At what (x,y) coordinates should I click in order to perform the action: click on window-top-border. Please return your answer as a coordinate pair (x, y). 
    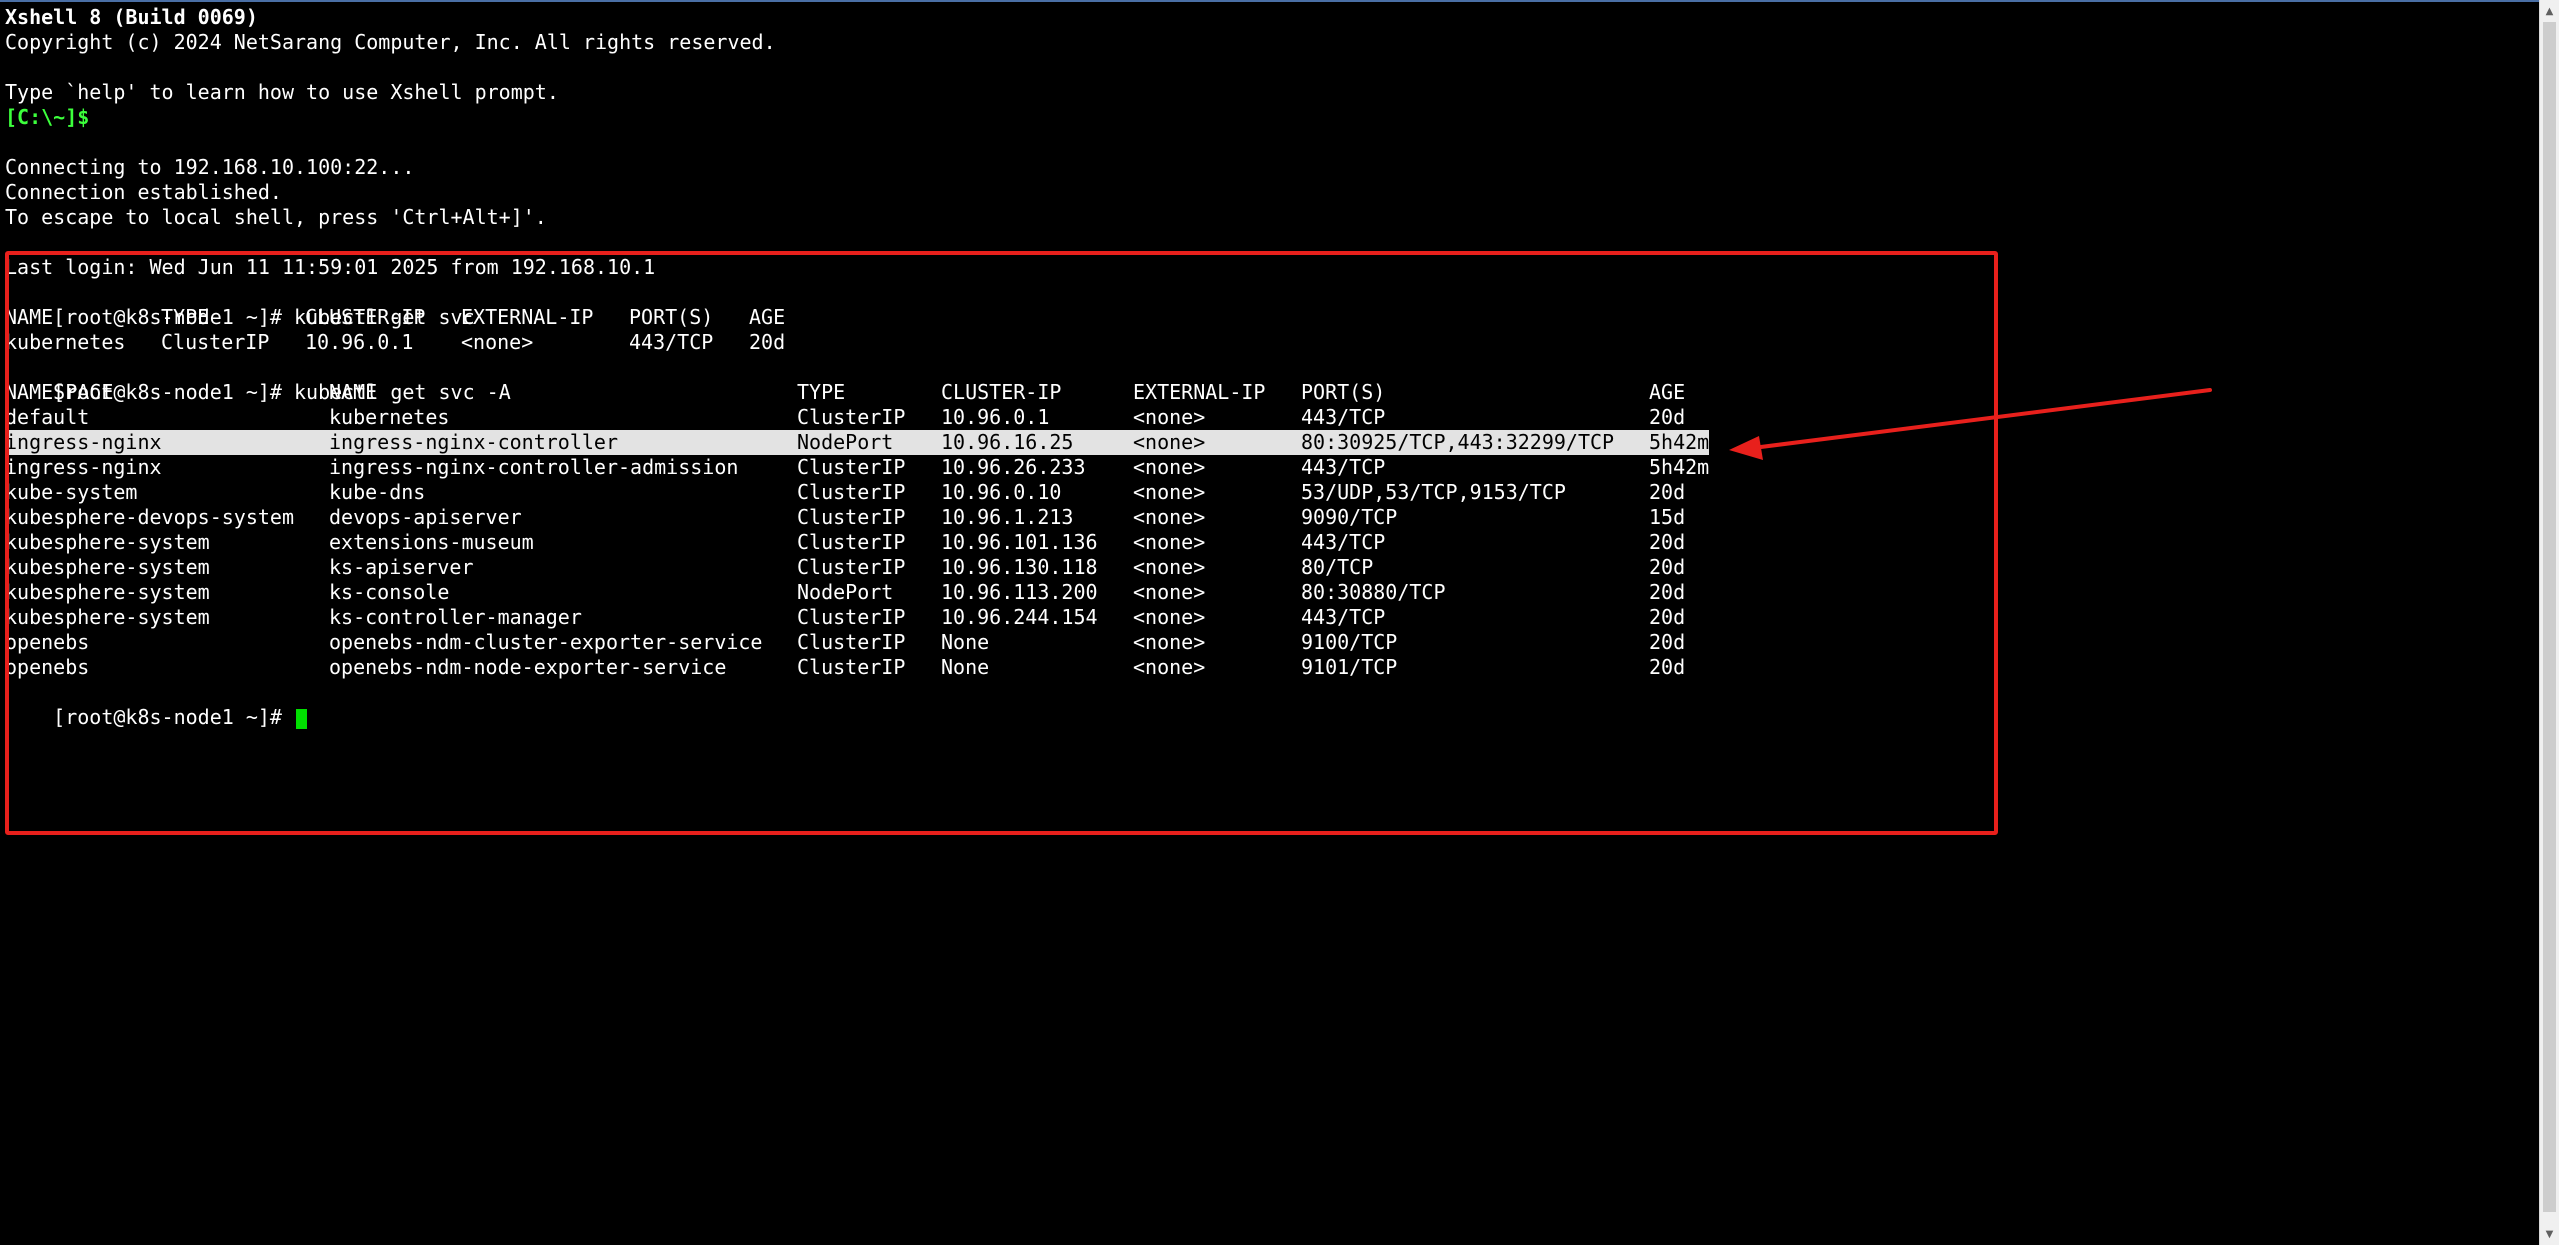
    Looking at the image, I should click on (1279, 1).